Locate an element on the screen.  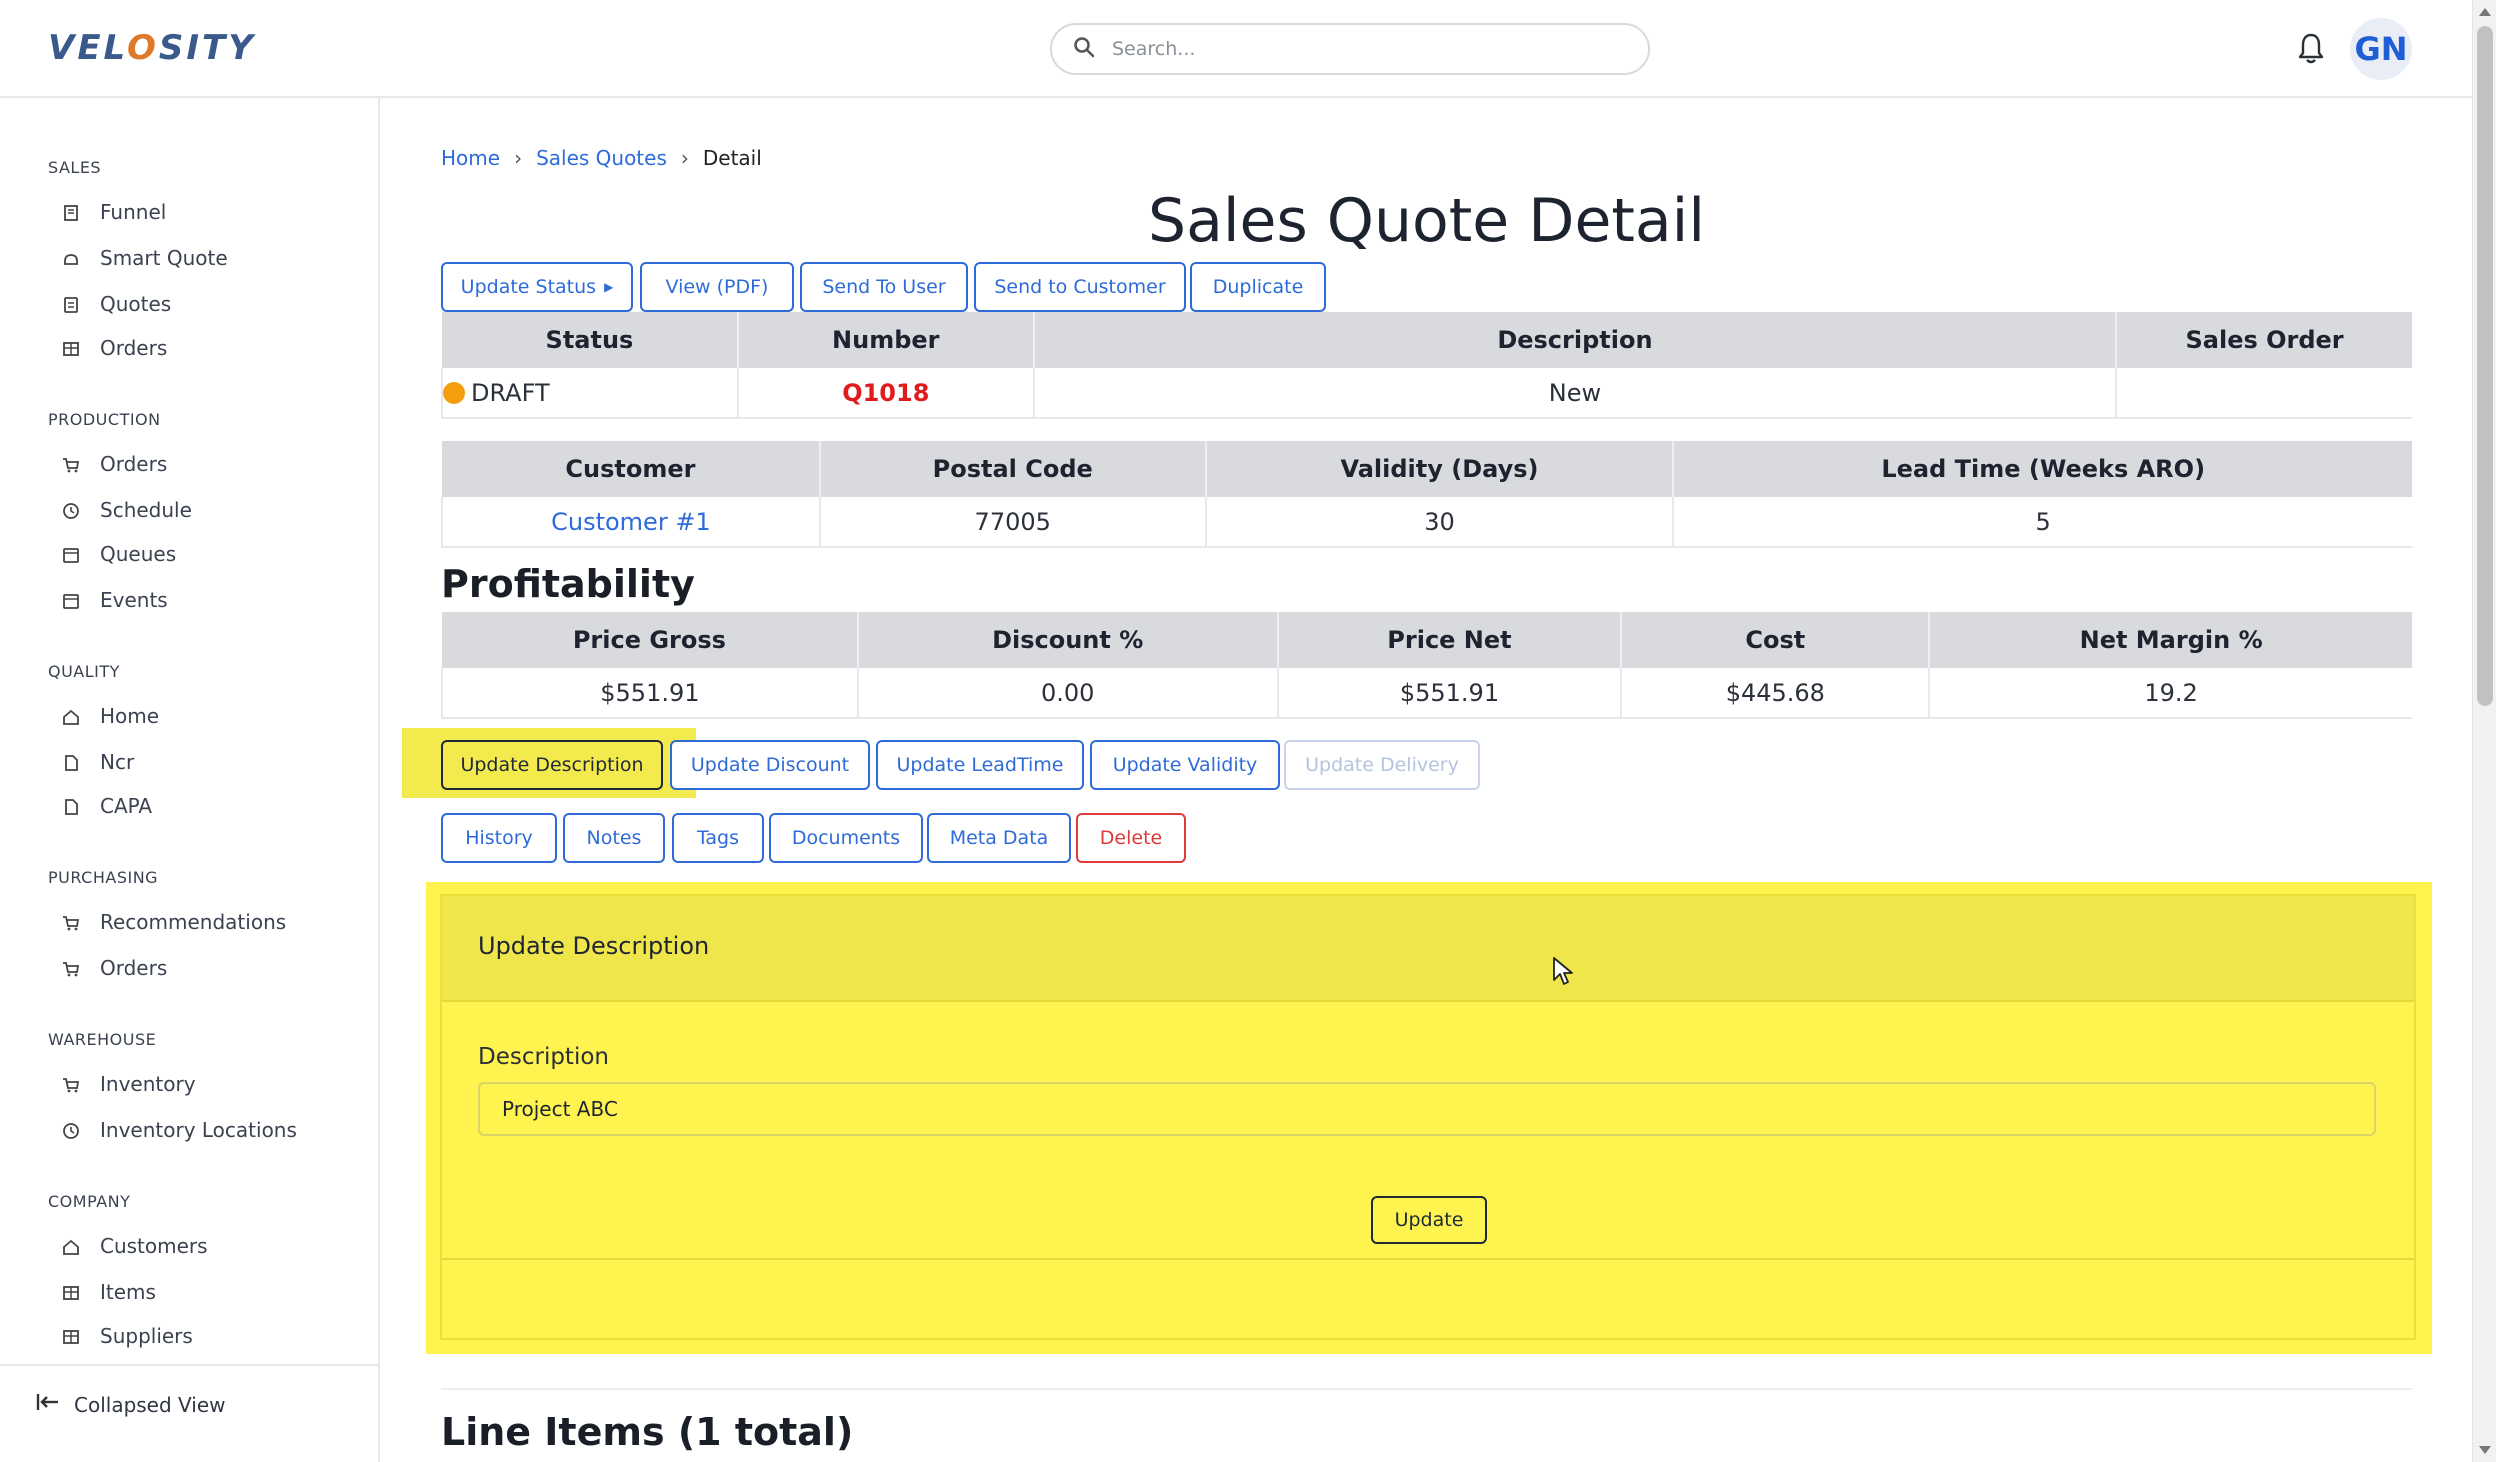
update-validity-button: Update Validity is located at coordinates (1185, 765).